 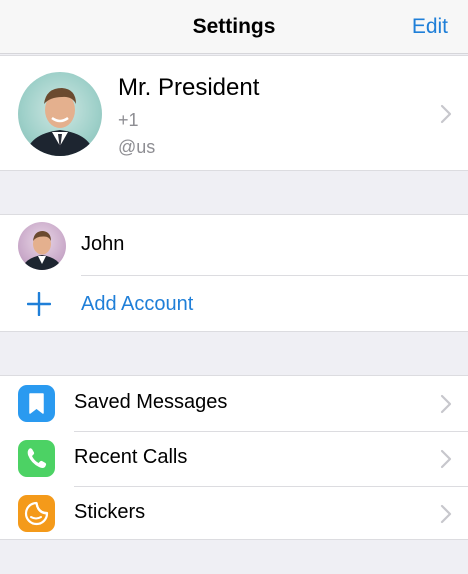 I want to click on account-avatar, so click(x=42, y=246).